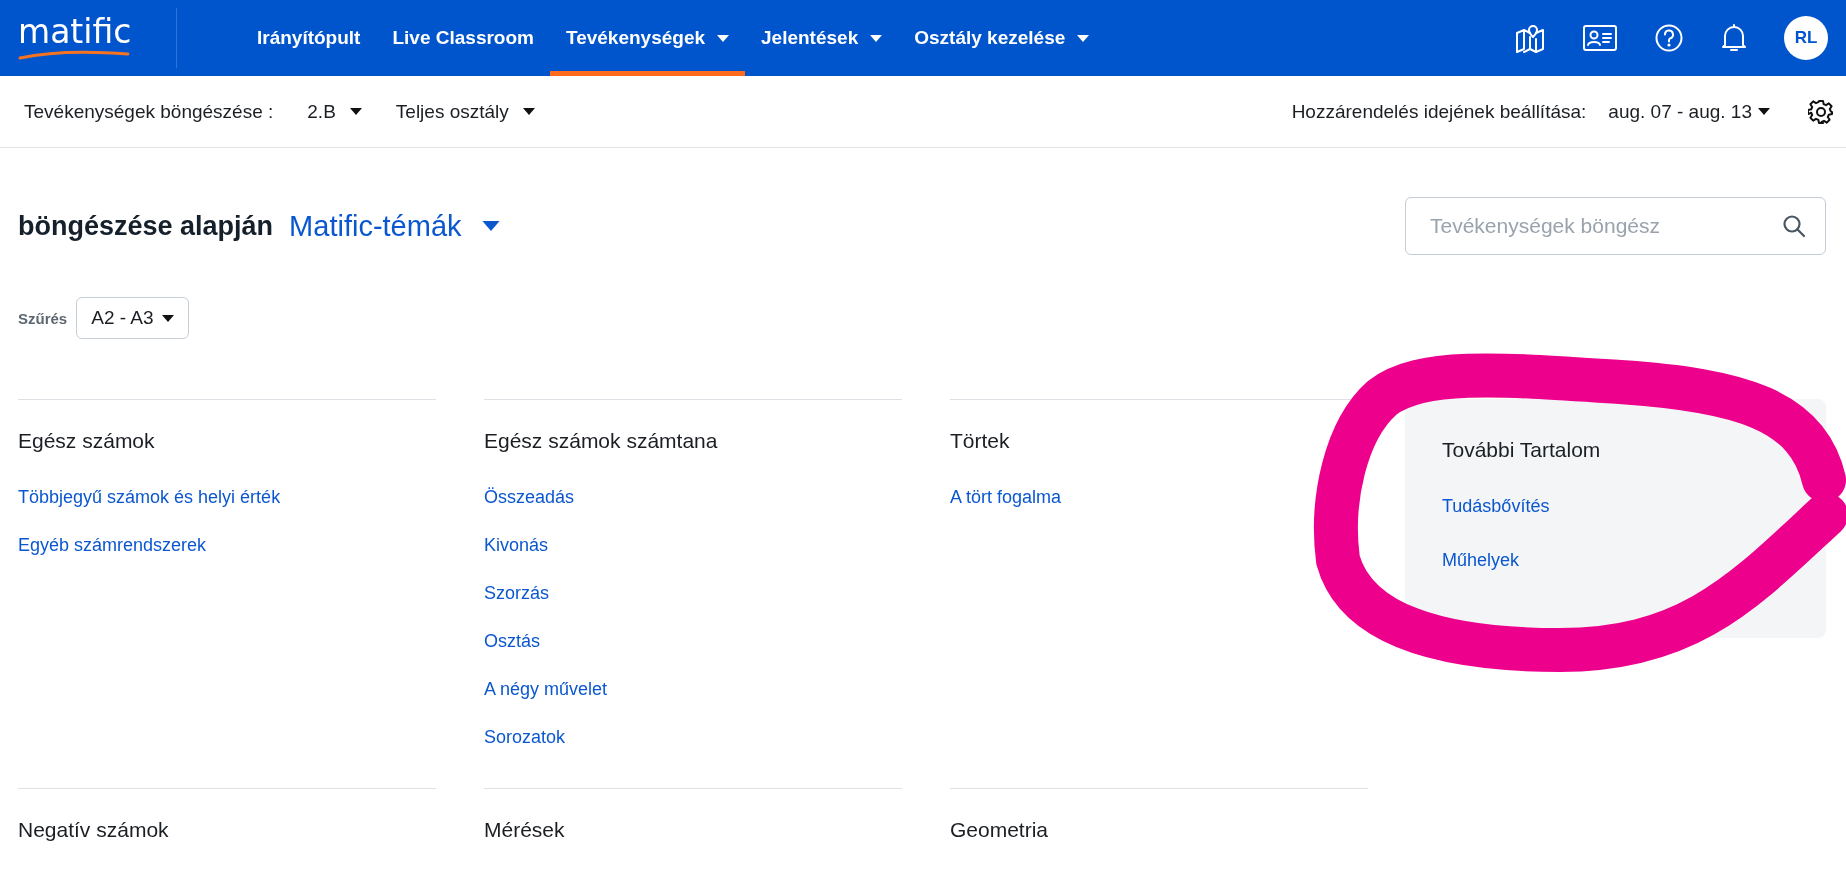  Describe the element at coordinates (822, 38) in the screenshot. I see `nav-tab: Jelentések` at that location.